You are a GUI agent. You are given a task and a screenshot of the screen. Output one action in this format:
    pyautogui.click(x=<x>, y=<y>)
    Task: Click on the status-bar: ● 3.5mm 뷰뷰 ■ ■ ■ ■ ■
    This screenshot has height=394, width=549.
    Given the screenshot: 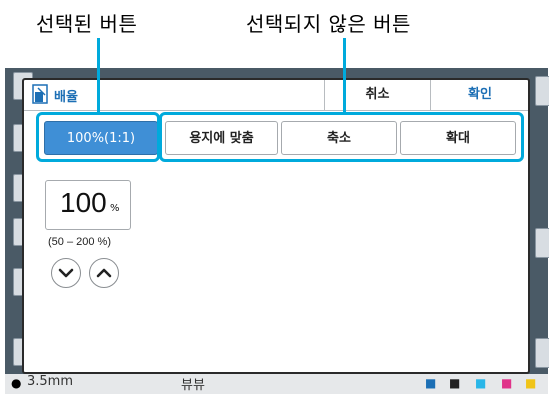 What is the action you would take?
    pyautogui.click(x=276, y=384)
    